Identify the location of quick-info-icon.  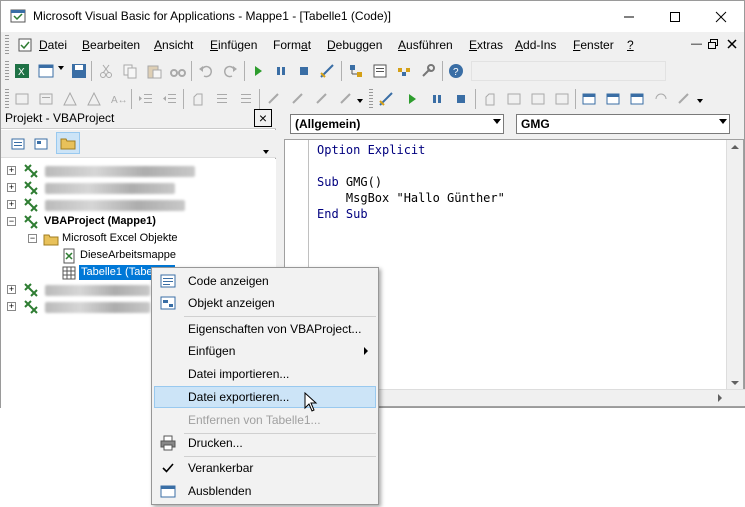
(70, 99).